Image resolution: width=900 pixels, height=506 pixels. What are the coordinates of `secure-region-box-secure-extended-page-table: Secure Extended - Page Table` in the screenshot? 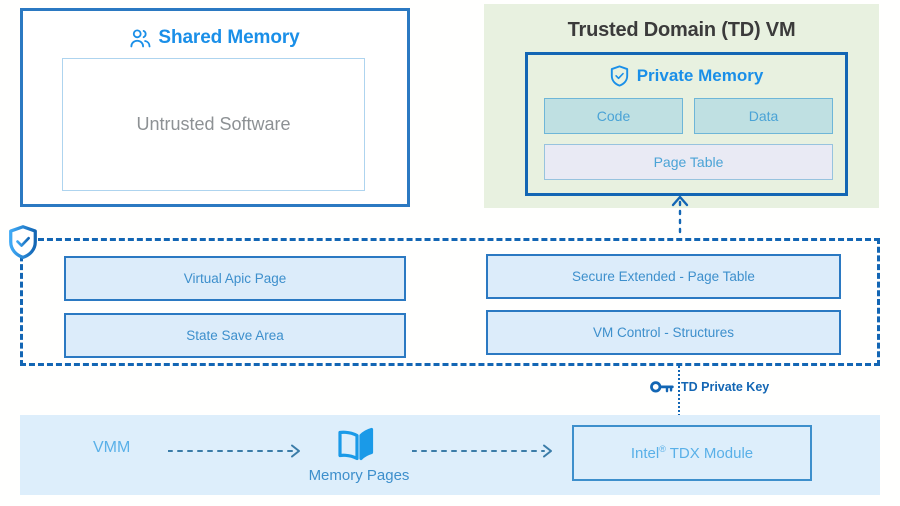 It's located at (663, 276).